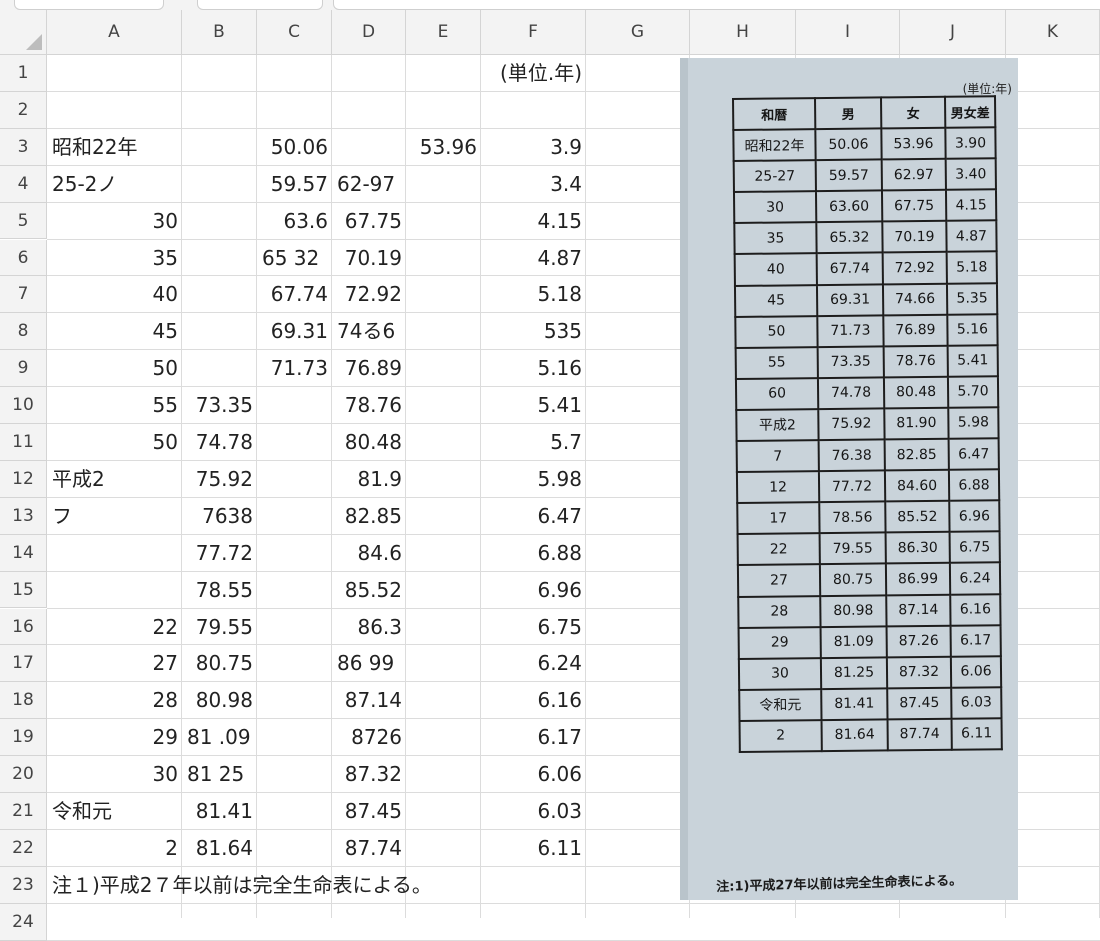 This screenshot has height=941, width=1100. I want to click on row-header-12: 12, so click(23, 479).